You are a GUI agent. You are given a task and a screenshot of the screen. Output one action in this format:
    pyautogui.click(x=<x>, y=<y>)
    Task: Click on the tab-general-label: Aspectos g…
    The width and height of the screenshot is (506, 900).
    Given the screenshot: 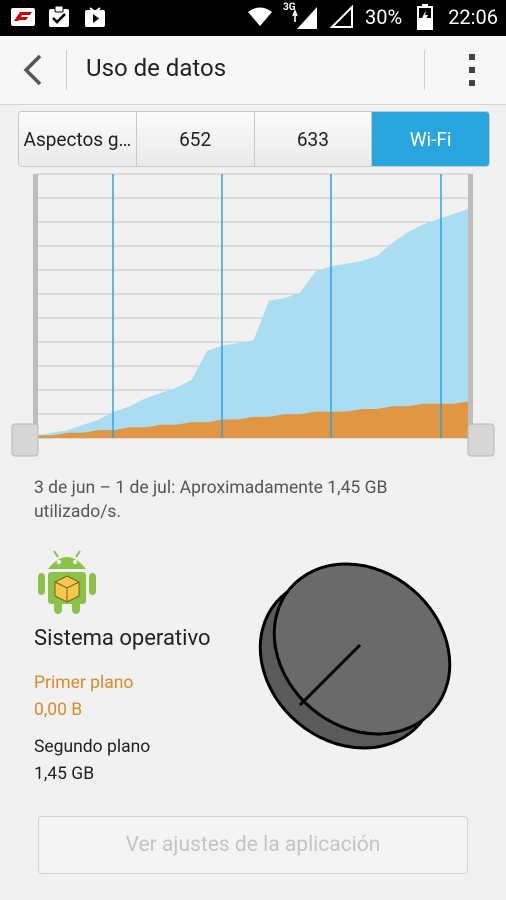 What is the action you would take?
    pyautogui.click(x=77, y=139)
    